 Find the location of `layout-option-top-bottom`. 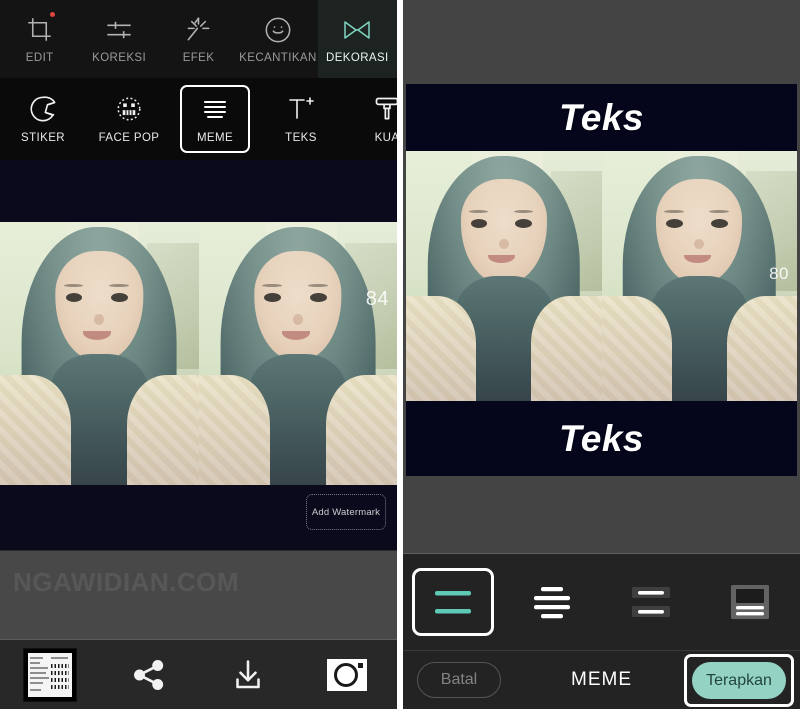

layout-option-top-bottom is located at coordinates (452, 602).